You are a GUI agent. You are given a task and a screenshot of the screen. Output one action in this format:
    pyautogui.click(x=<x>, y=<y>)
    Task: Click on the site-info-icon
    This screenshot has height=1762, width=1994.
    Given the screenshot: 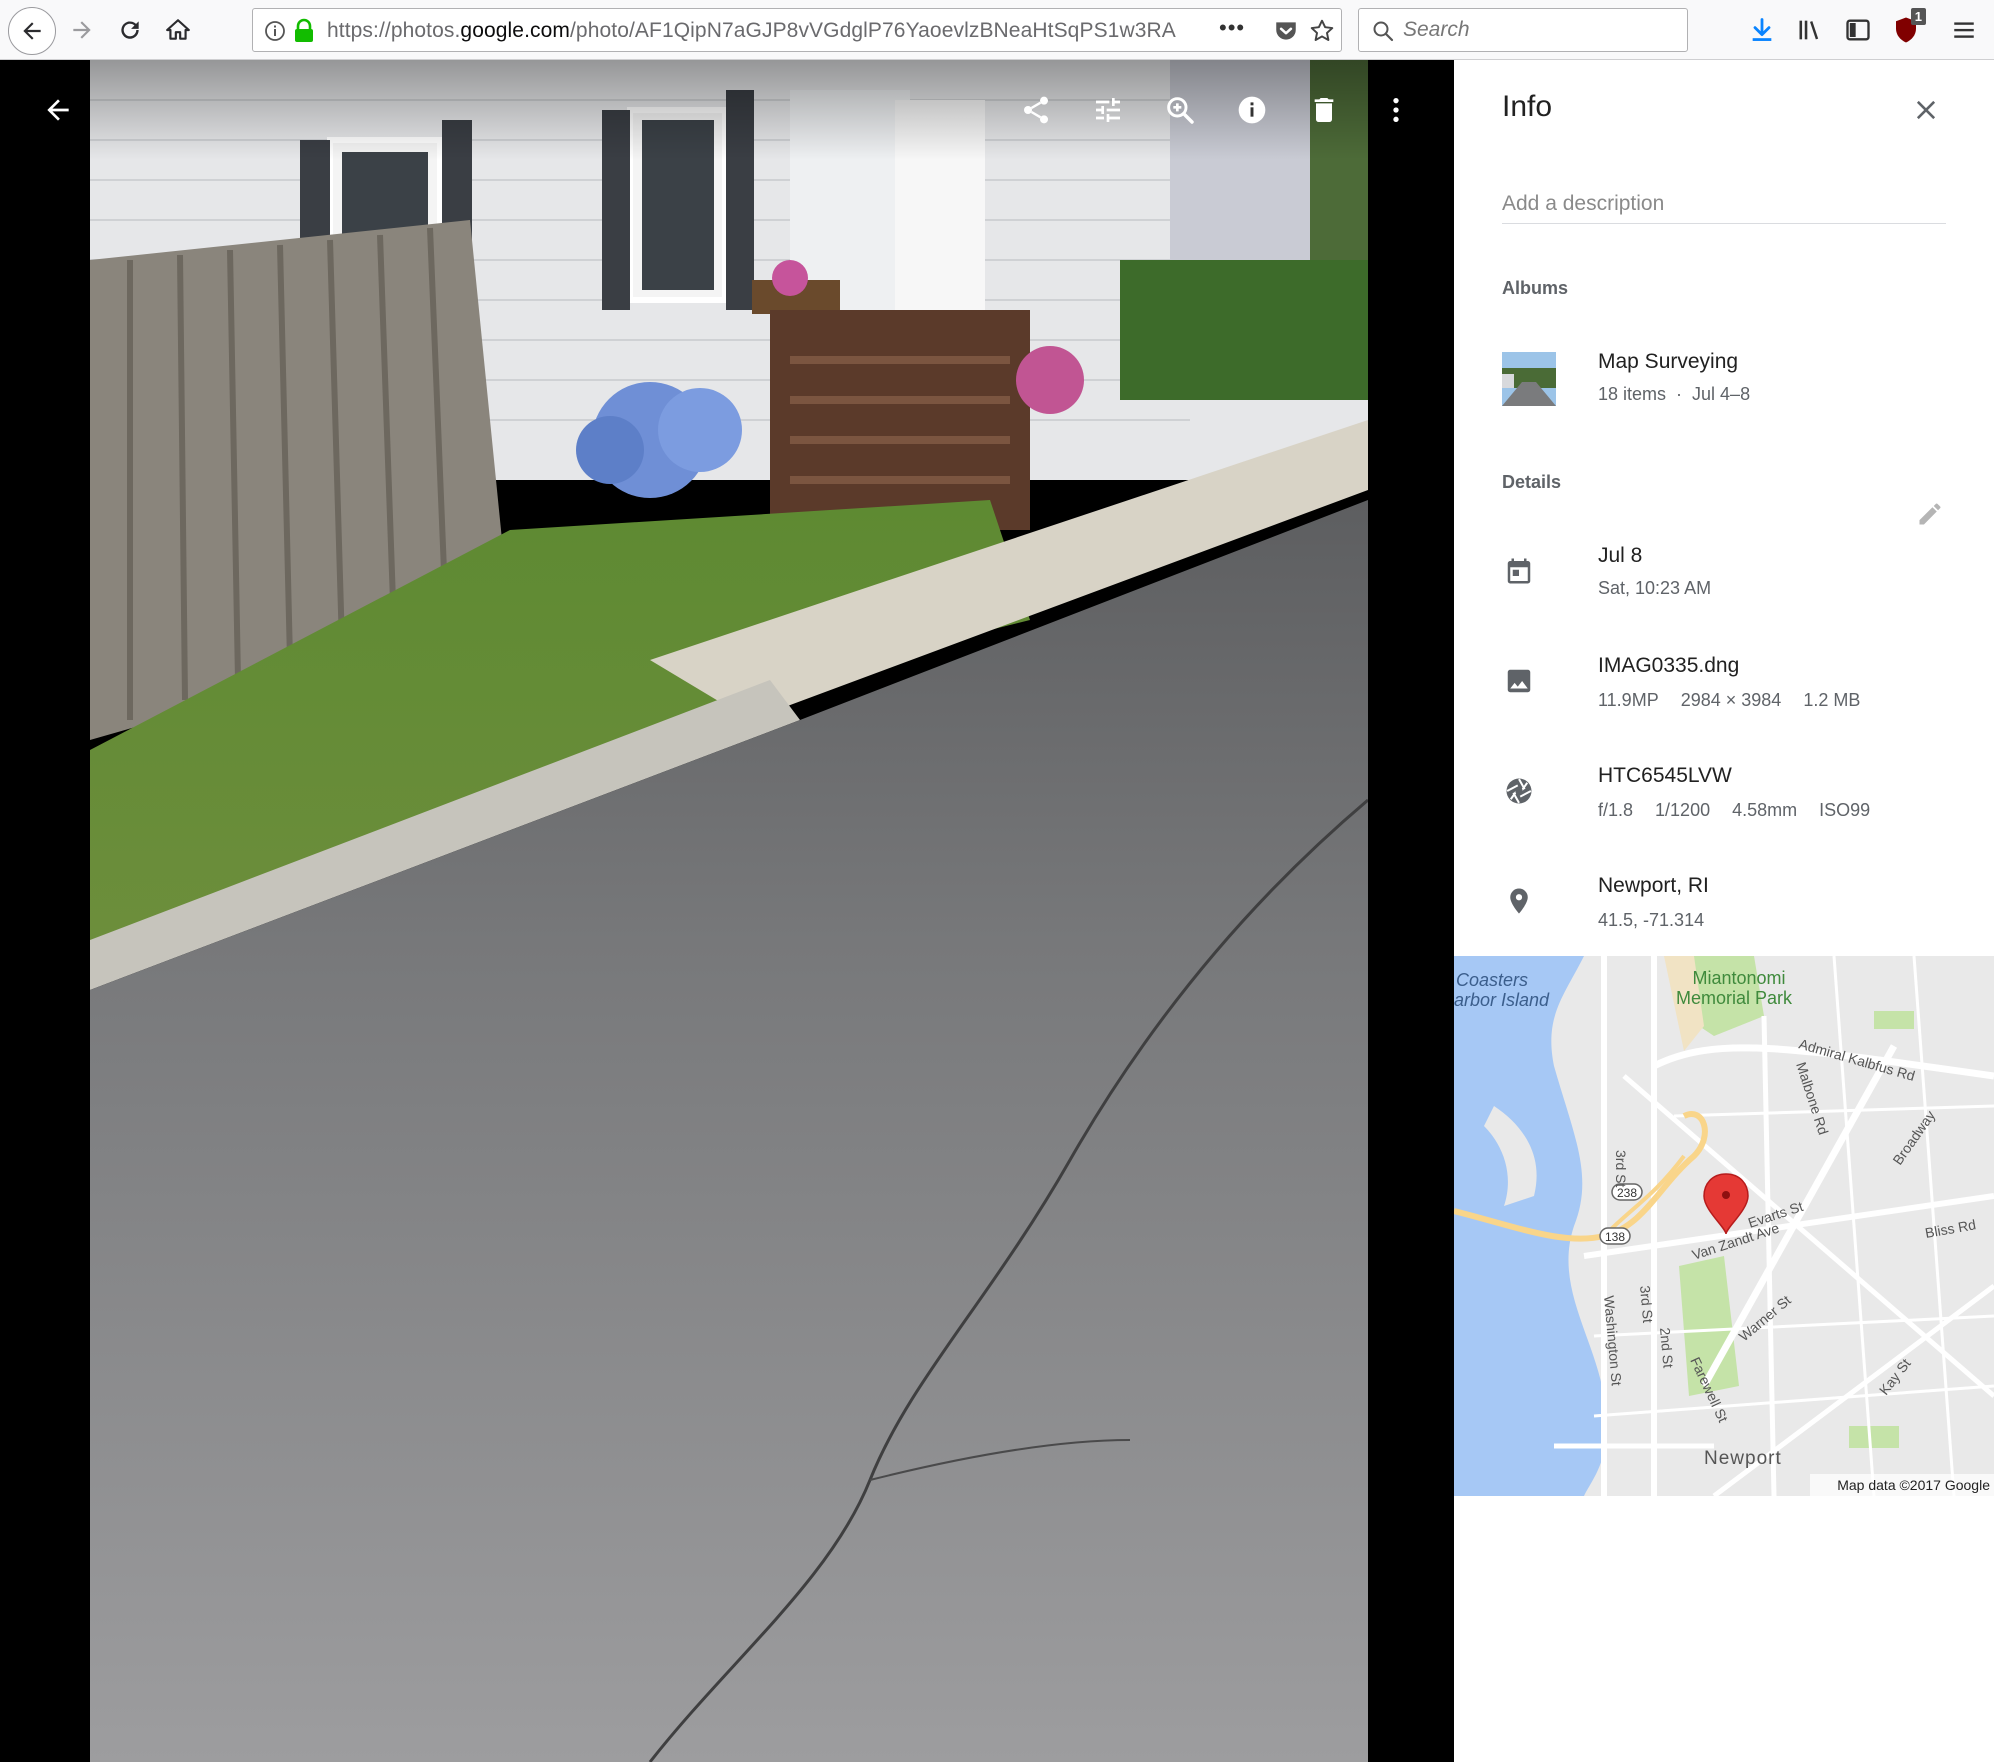 What is the action you would take?
    pyautogui.click(x=275, y=31)
    